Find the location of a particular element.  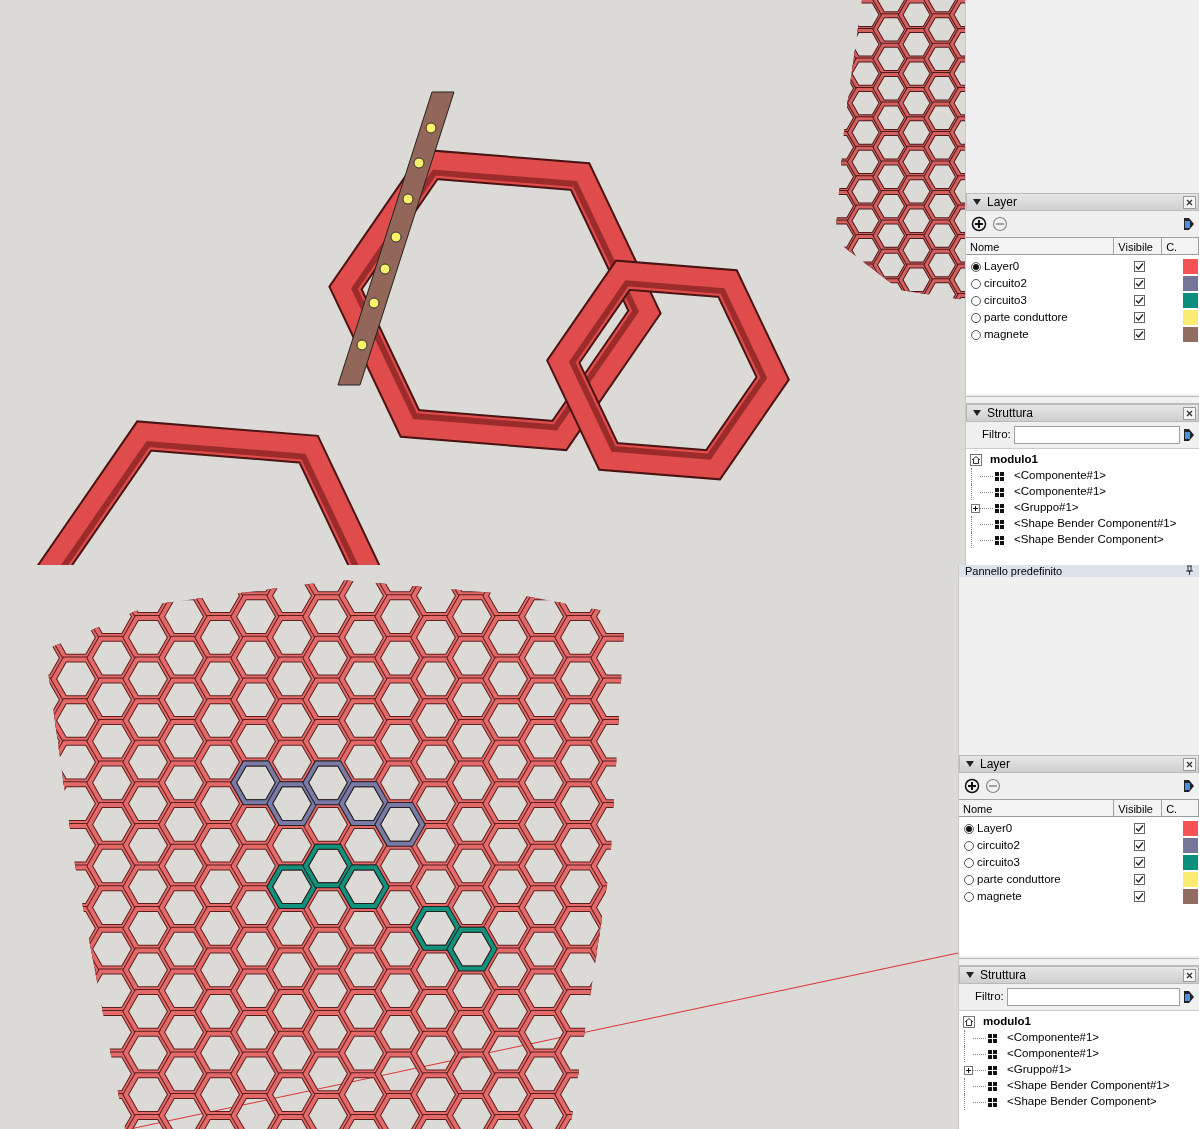

filter-label: Filtro: is located at coordinates (996, 435).